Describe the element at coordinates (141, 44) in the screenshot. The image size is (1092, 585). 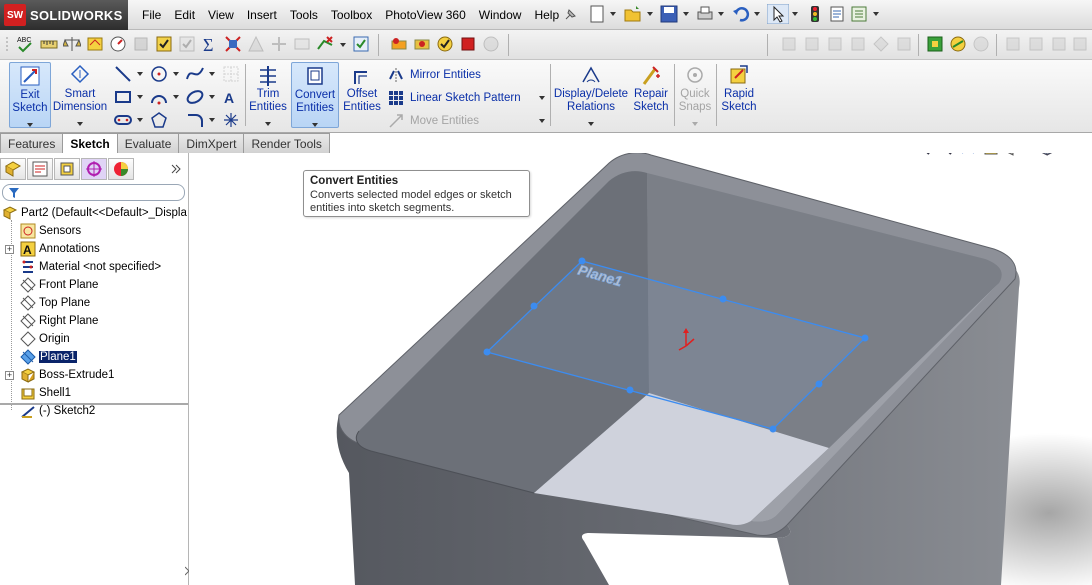
I see `statistics-icon` at that location.